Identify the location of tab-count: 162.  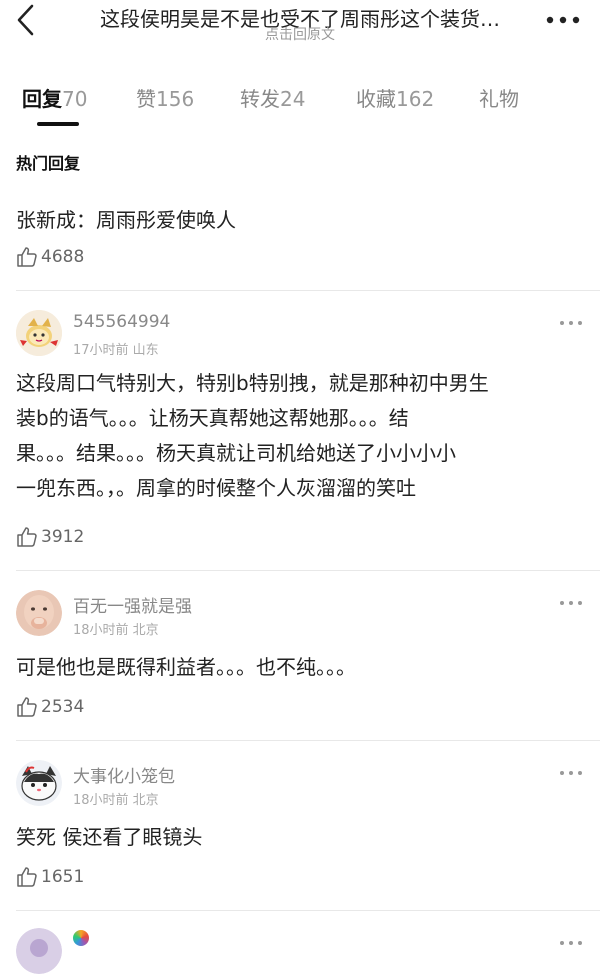
(415, 99).